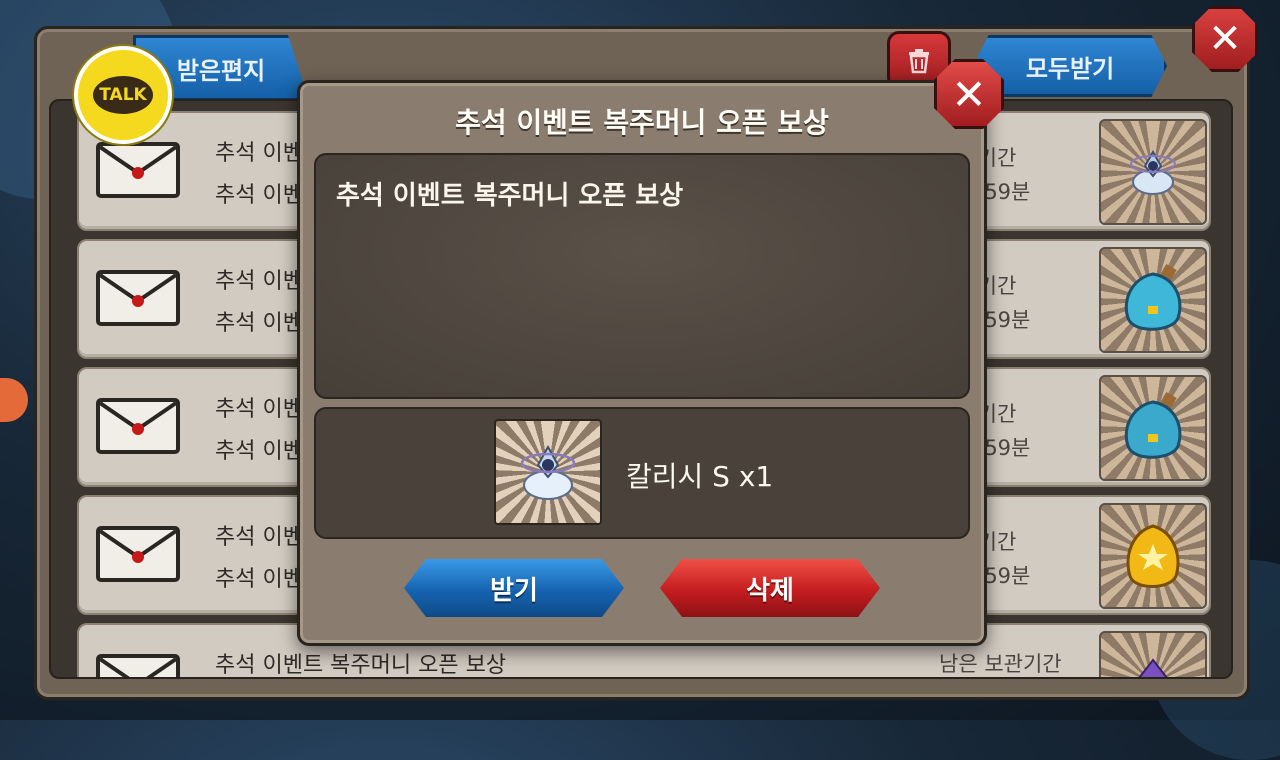 This screenshot has width=1280, height=760. What do you see at coordinates (1070, 68) in the screenshot?
I see `collect-all-label: 모두받기` at bounding box center [1070, 68].